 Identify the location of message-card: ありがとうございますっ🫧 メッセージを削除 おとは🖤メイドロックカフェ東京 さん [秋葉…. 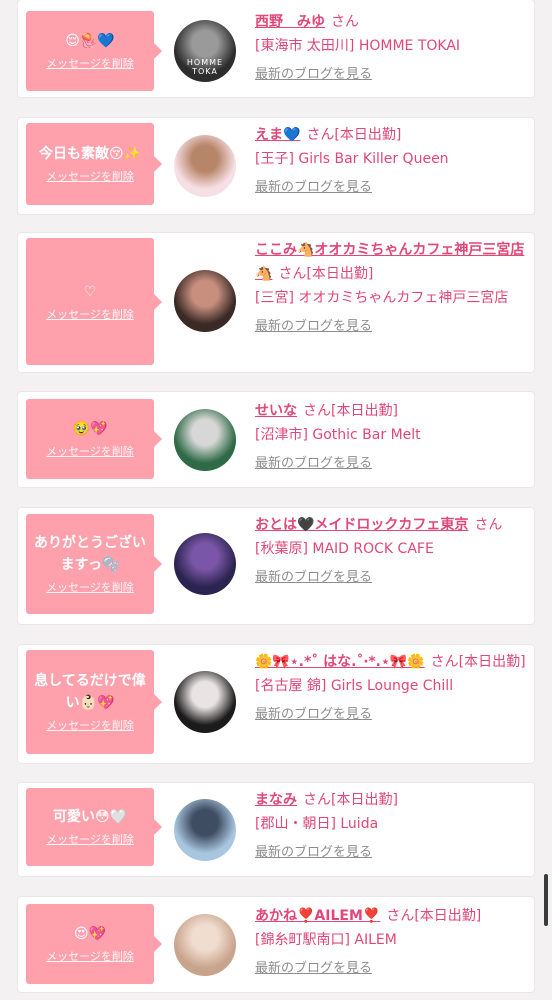
(276, 566).